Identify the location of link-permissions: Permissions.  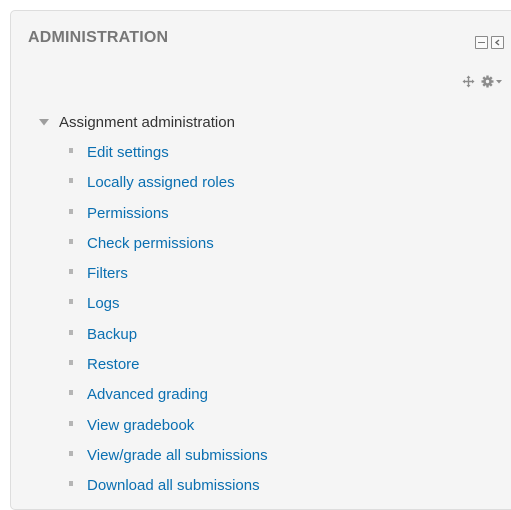
(128, 214).